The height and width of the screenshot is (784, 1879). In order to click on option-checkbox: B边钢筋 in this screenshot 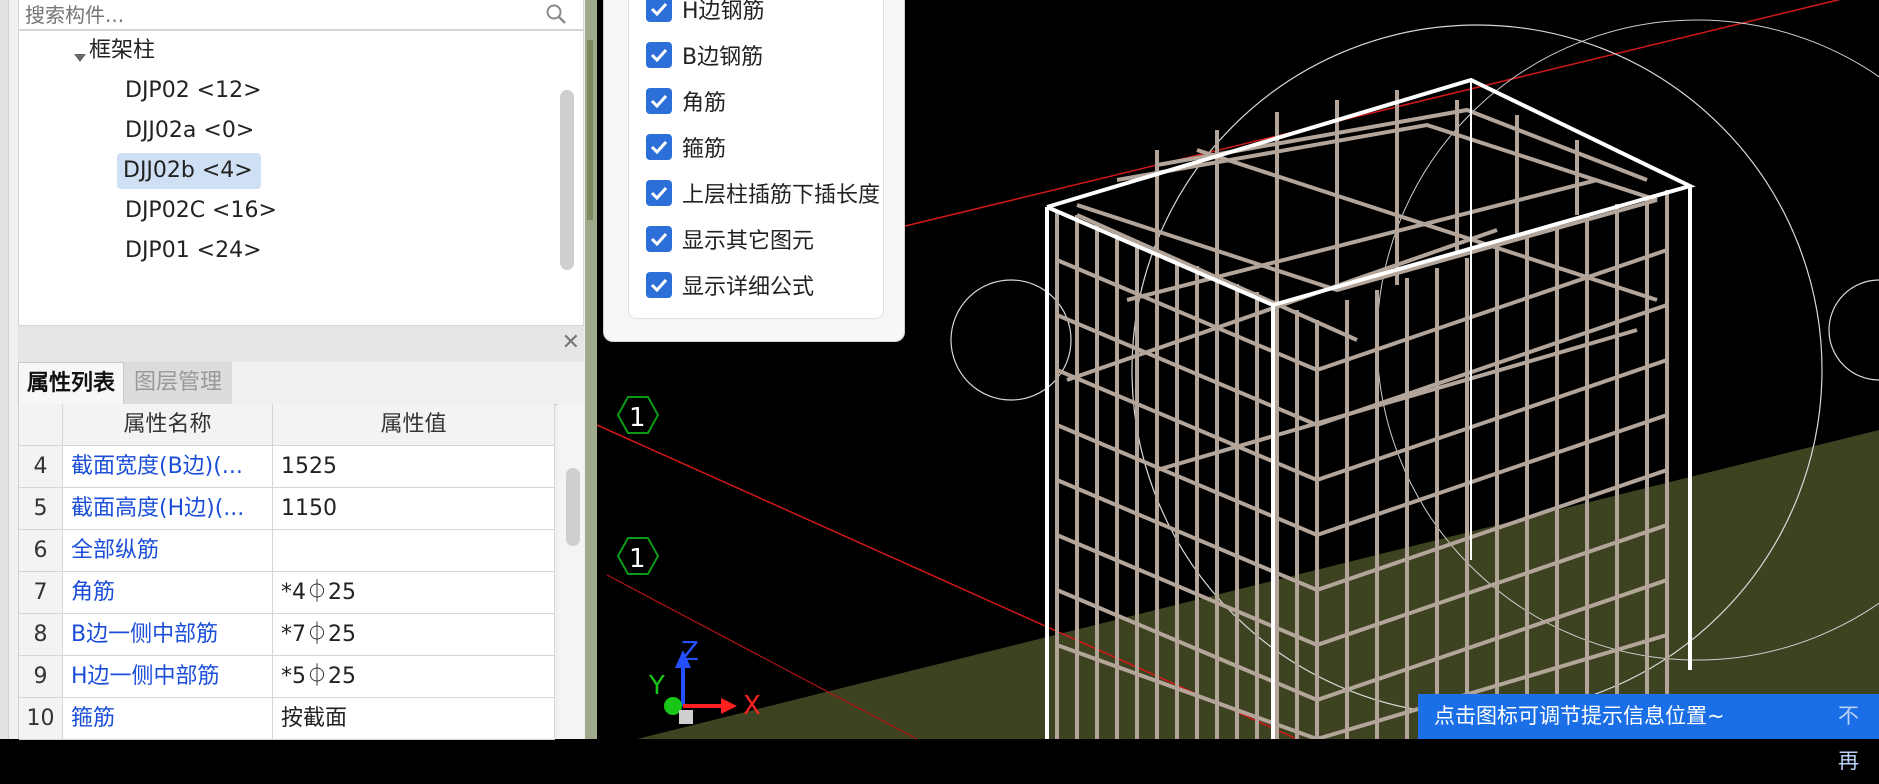, I will do `click(704, 55)`.